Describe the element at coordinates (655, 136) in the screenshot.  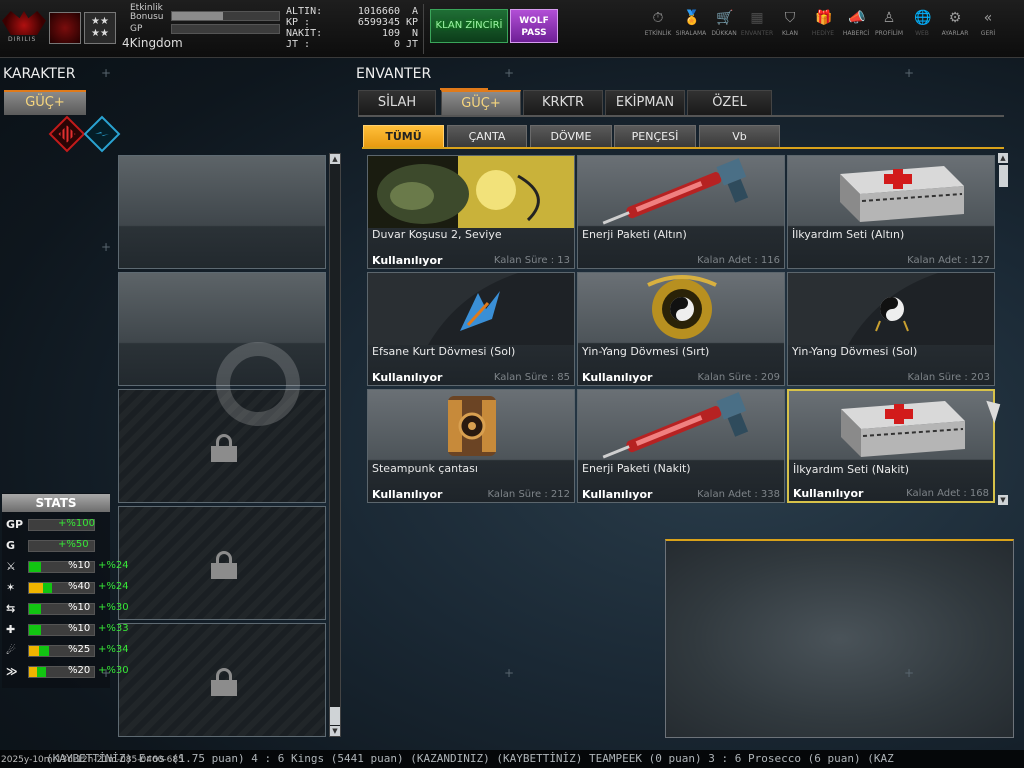
I see `subtab-3: PENÇESİ` at that location.